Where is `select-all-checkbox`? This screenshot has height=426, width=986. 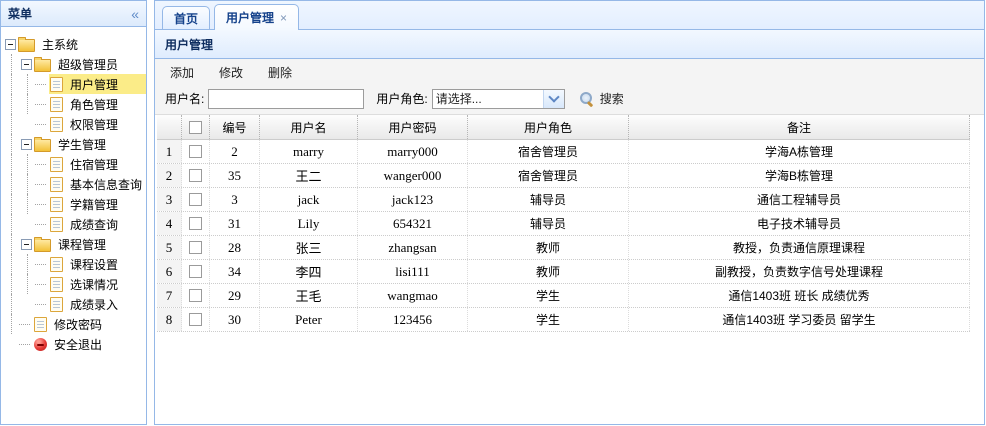 select-all-checkbox is located at coordinates (195, 127).